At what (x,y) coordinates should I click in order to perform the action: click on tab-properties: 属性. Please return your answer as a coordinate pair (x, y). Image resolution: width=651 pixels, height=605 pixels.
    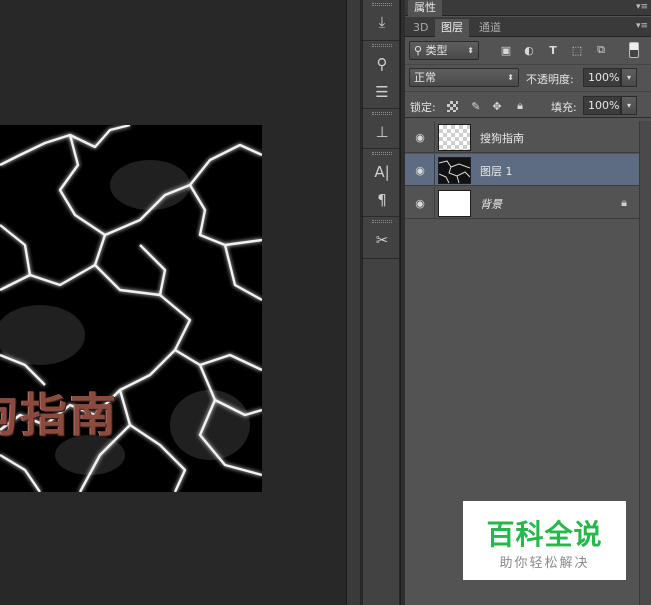
    Looking at the image, I should click on (425, 8).